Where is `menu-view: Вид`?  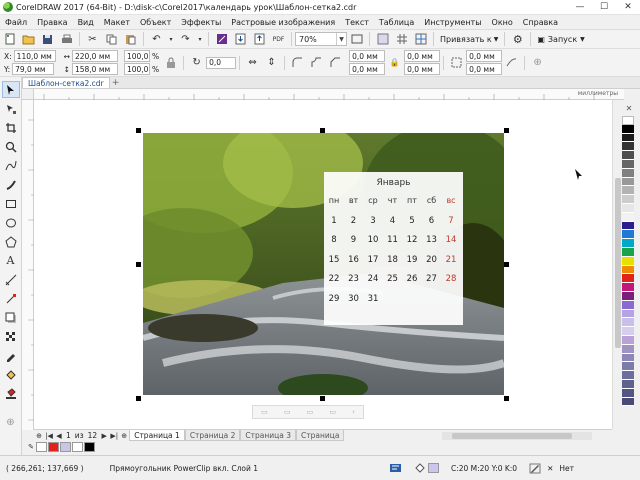 menu-view: Вид is located at coordinates (86, 22).